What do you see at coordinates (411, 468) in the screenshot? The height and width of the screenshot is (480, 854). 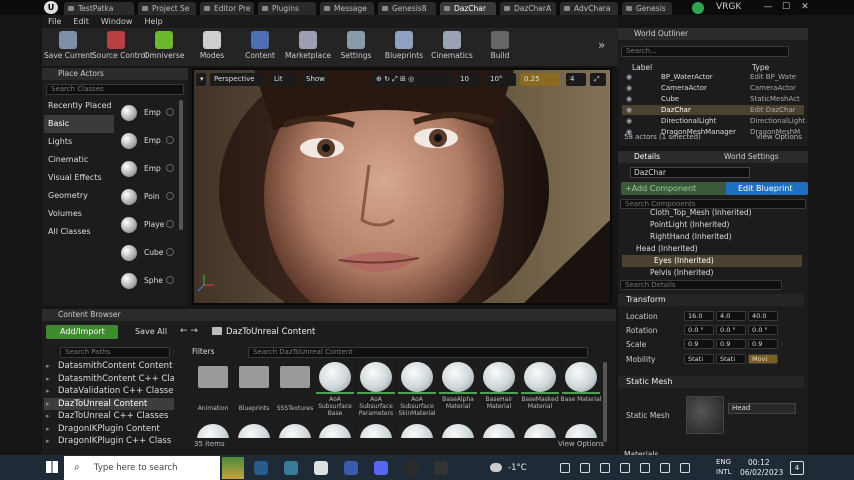 I see `unreal-engine-icon` at bounding box center [411, 468].